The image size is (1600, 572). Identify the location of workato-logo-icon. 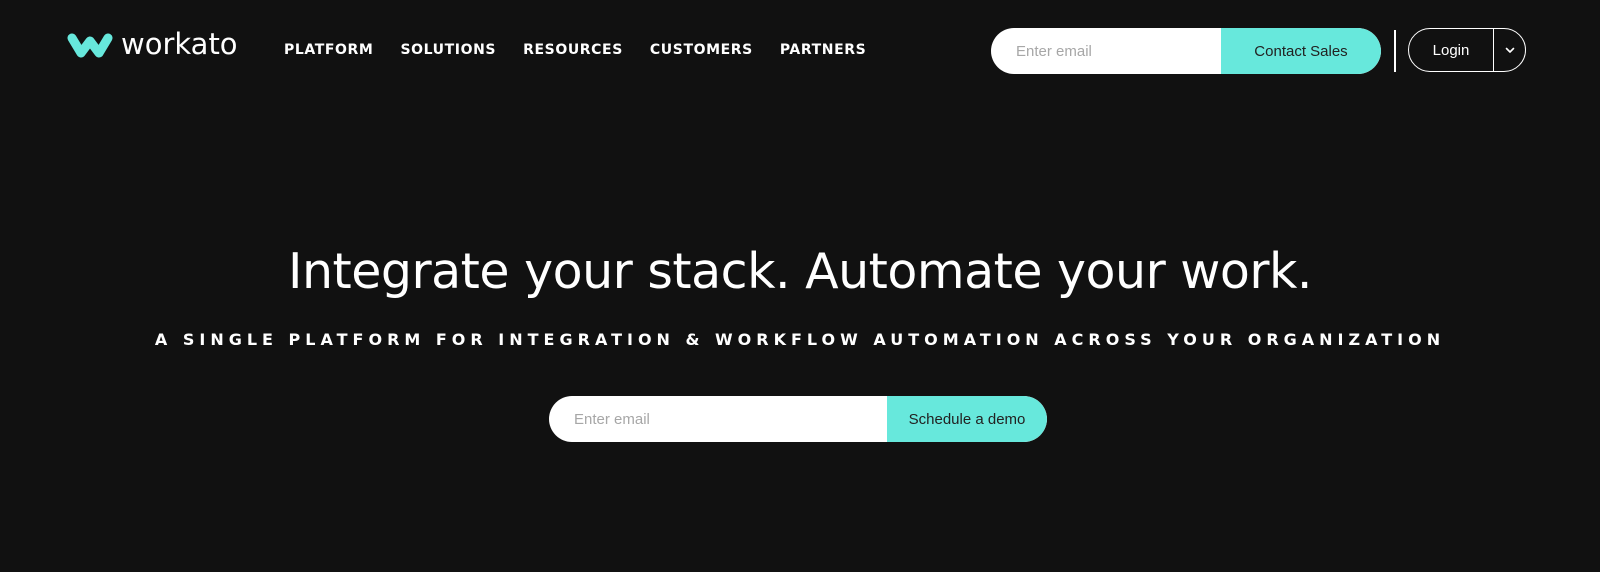
(90, 45).